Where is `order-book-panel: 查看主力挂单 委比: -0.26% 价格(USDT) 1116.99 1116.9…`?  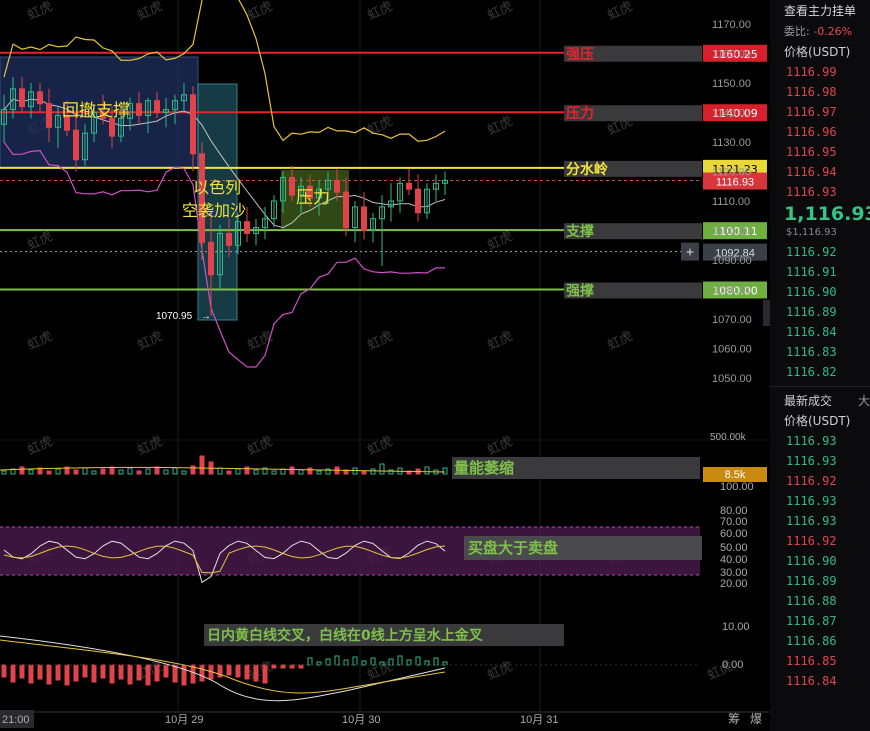
order-book-panel: 查看主力挂单 委比: -0.26% 价格(USDT) 1116.99 1116.9… is located at coordinates (820, 365).